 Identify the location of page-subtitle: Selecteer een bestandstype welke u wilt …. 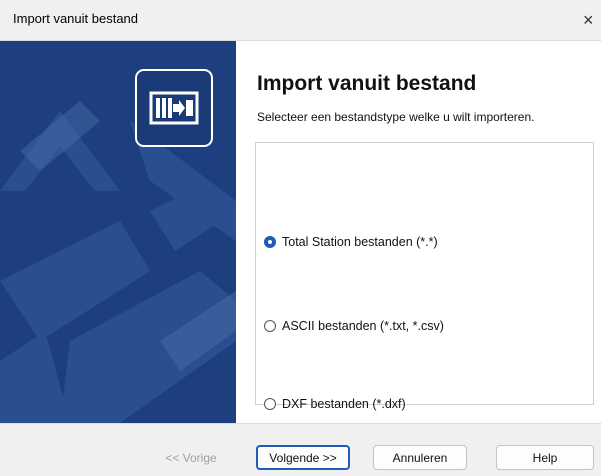
(396, 117).